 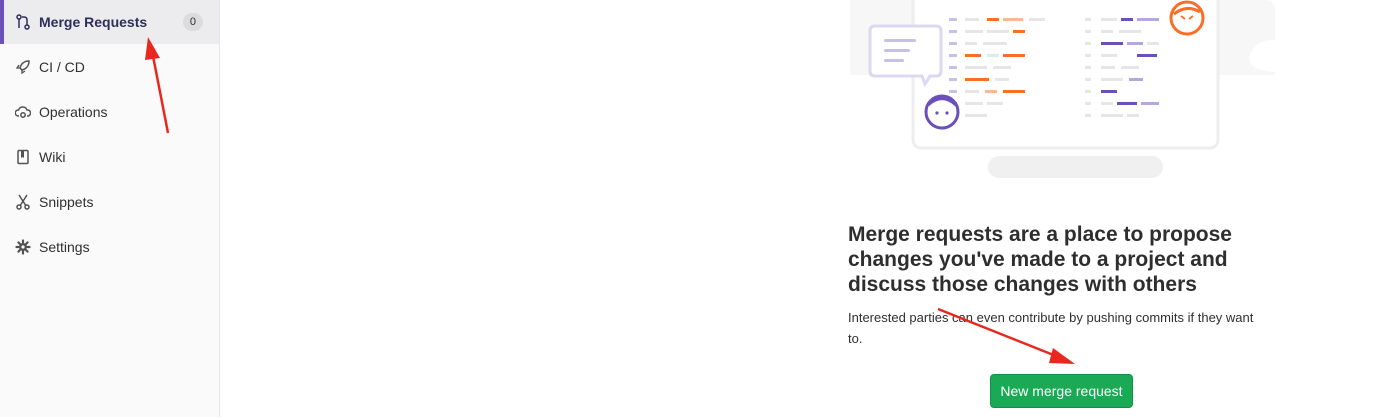 What do you see at coordinates (109, 112) in the screenshot?
I see `sidebar-item-operations: Operations` at bounding box center [109, 112].